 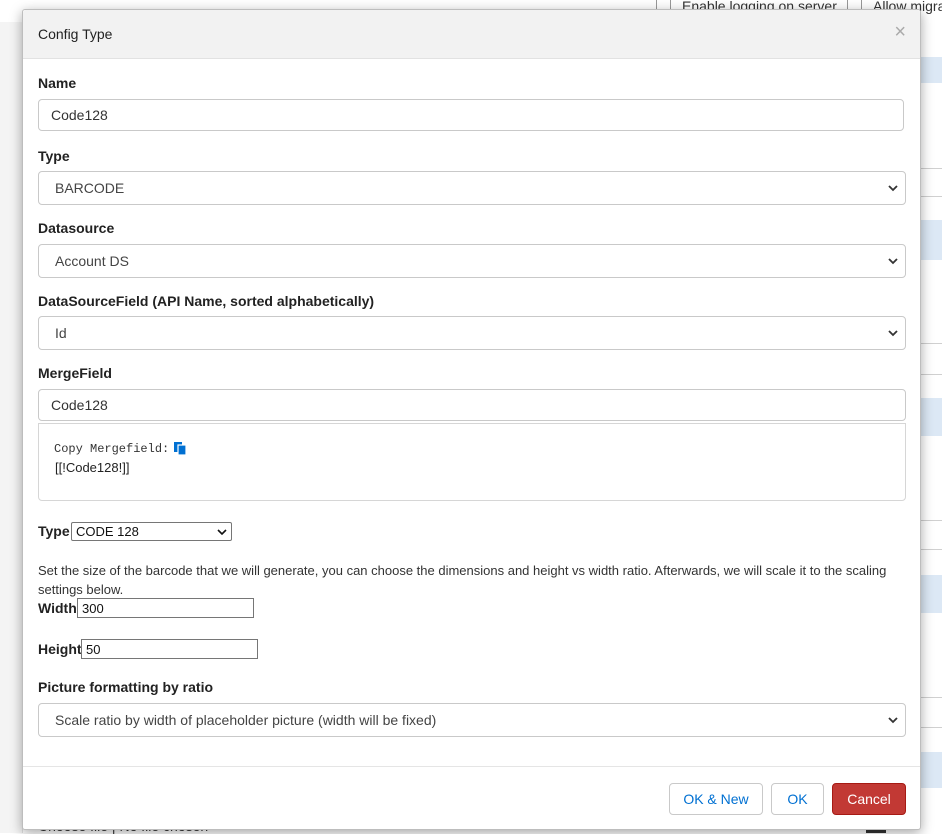 I want to click on barcode-type-select: CODE 128, so click(x=151, y=531).